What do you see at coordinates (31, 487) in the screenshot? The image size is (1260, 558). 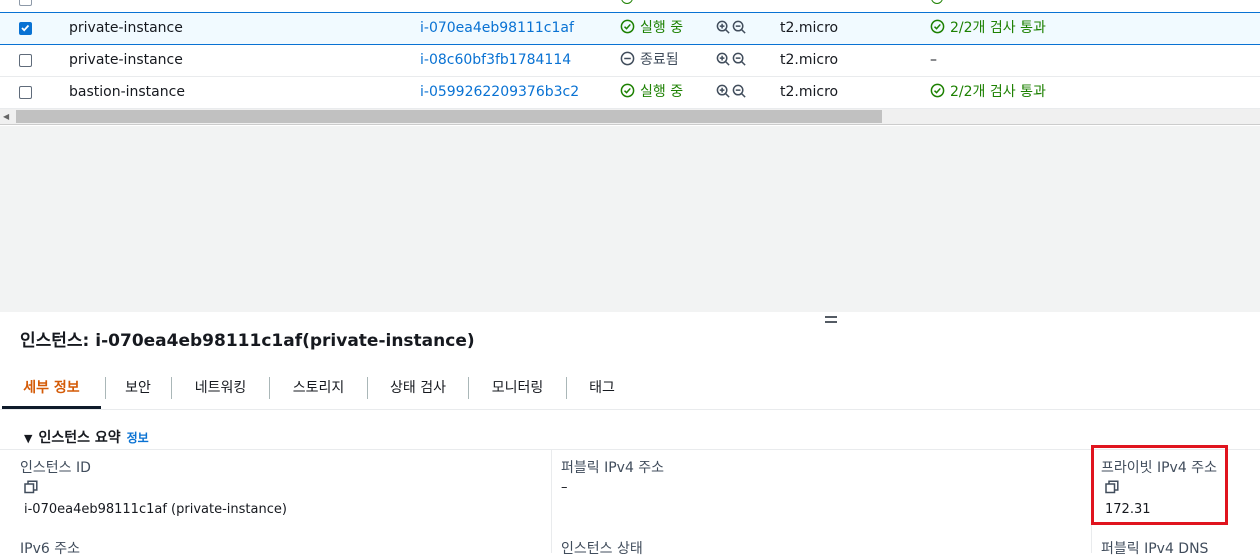 I see `copy-icon` at bounding box center [31, 487].